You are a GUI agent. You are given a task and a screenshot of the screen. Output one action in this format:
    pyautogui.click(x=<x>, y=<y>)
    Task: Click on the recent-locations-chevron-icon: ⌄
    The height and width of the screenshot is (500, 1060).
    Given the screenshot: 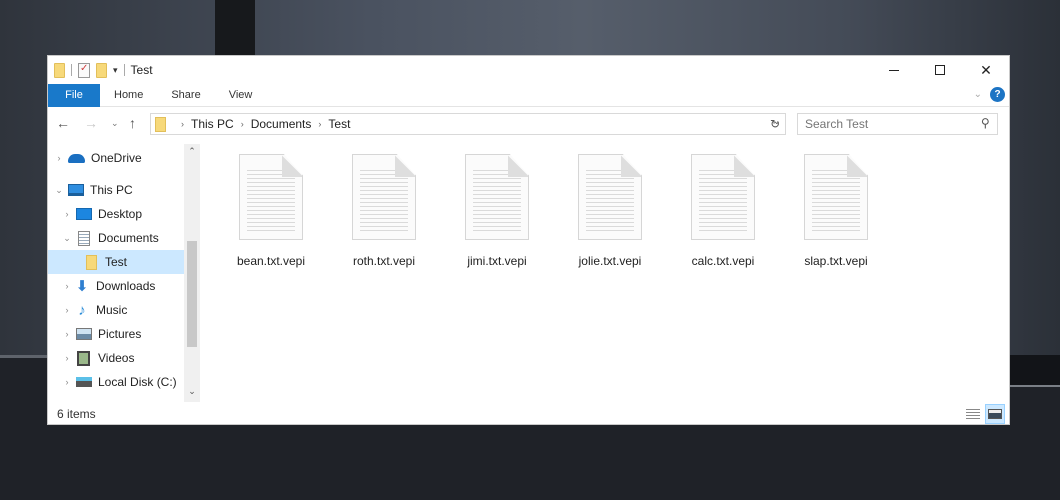 What is the action you would take?
    pyautogui.click(x=115, y=123)
    